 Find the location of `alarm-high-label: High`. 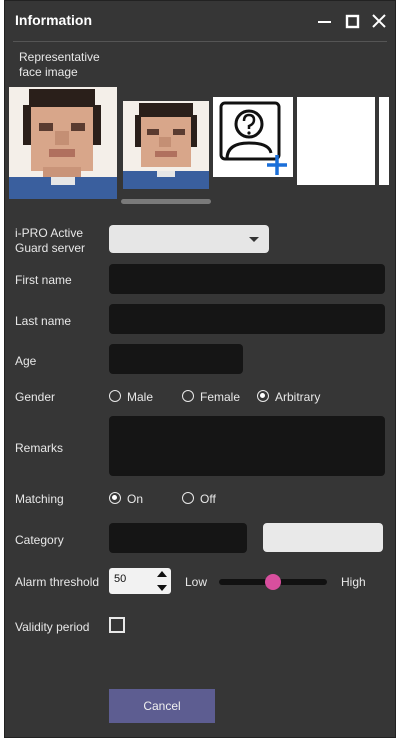

alarm-high-label: High is located at coordinates (353, 582).